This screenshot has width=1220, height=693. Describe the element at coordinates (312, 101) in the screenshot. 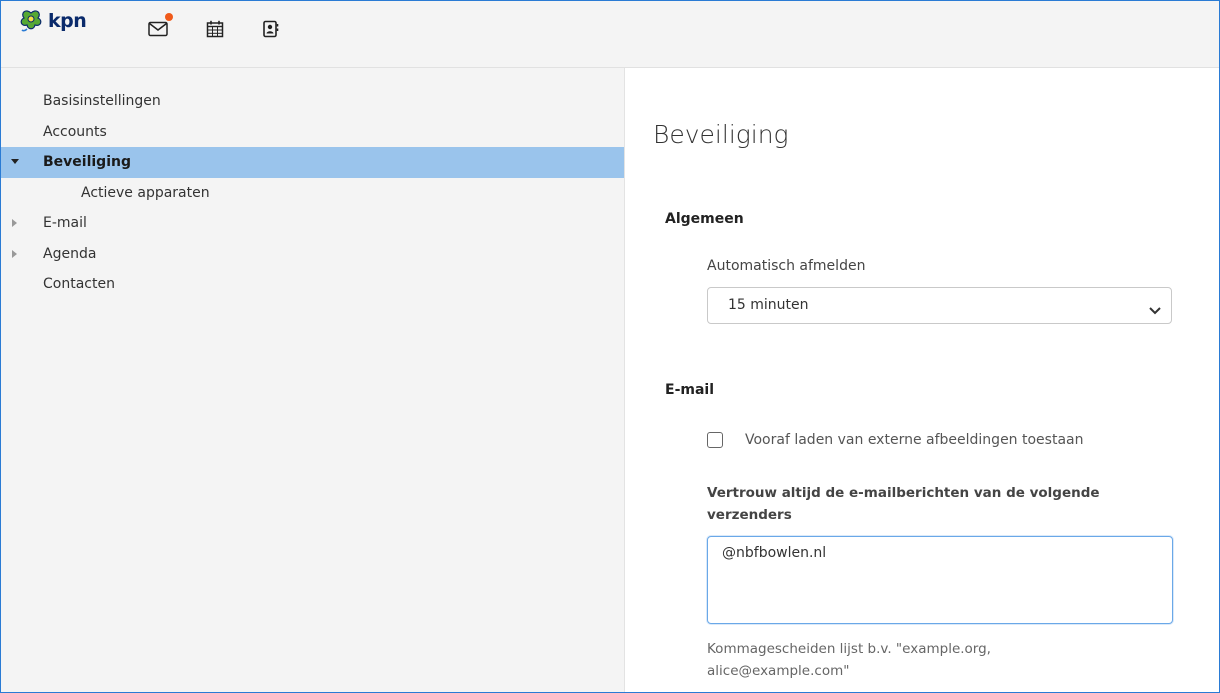

I see `sidebar-item-basisinstellingen: Basisinstellingen` at that location.